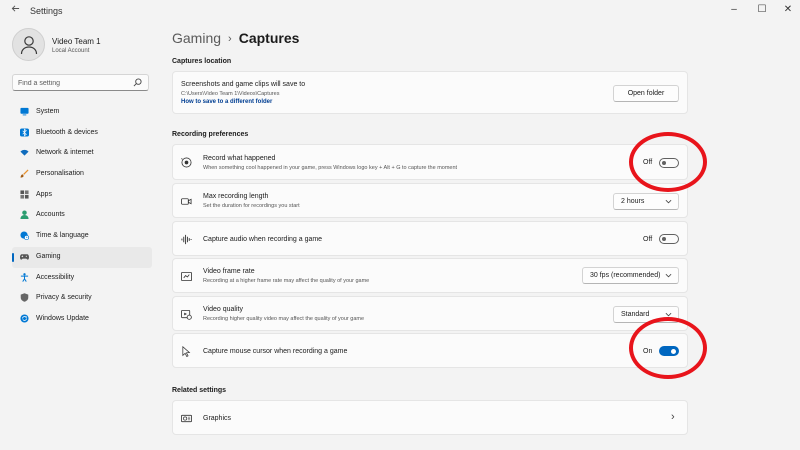 The image size is (800, 450). Describe the element at coordinates (734, 10) in the screenshot. I see `minimize-button: –` at that location.